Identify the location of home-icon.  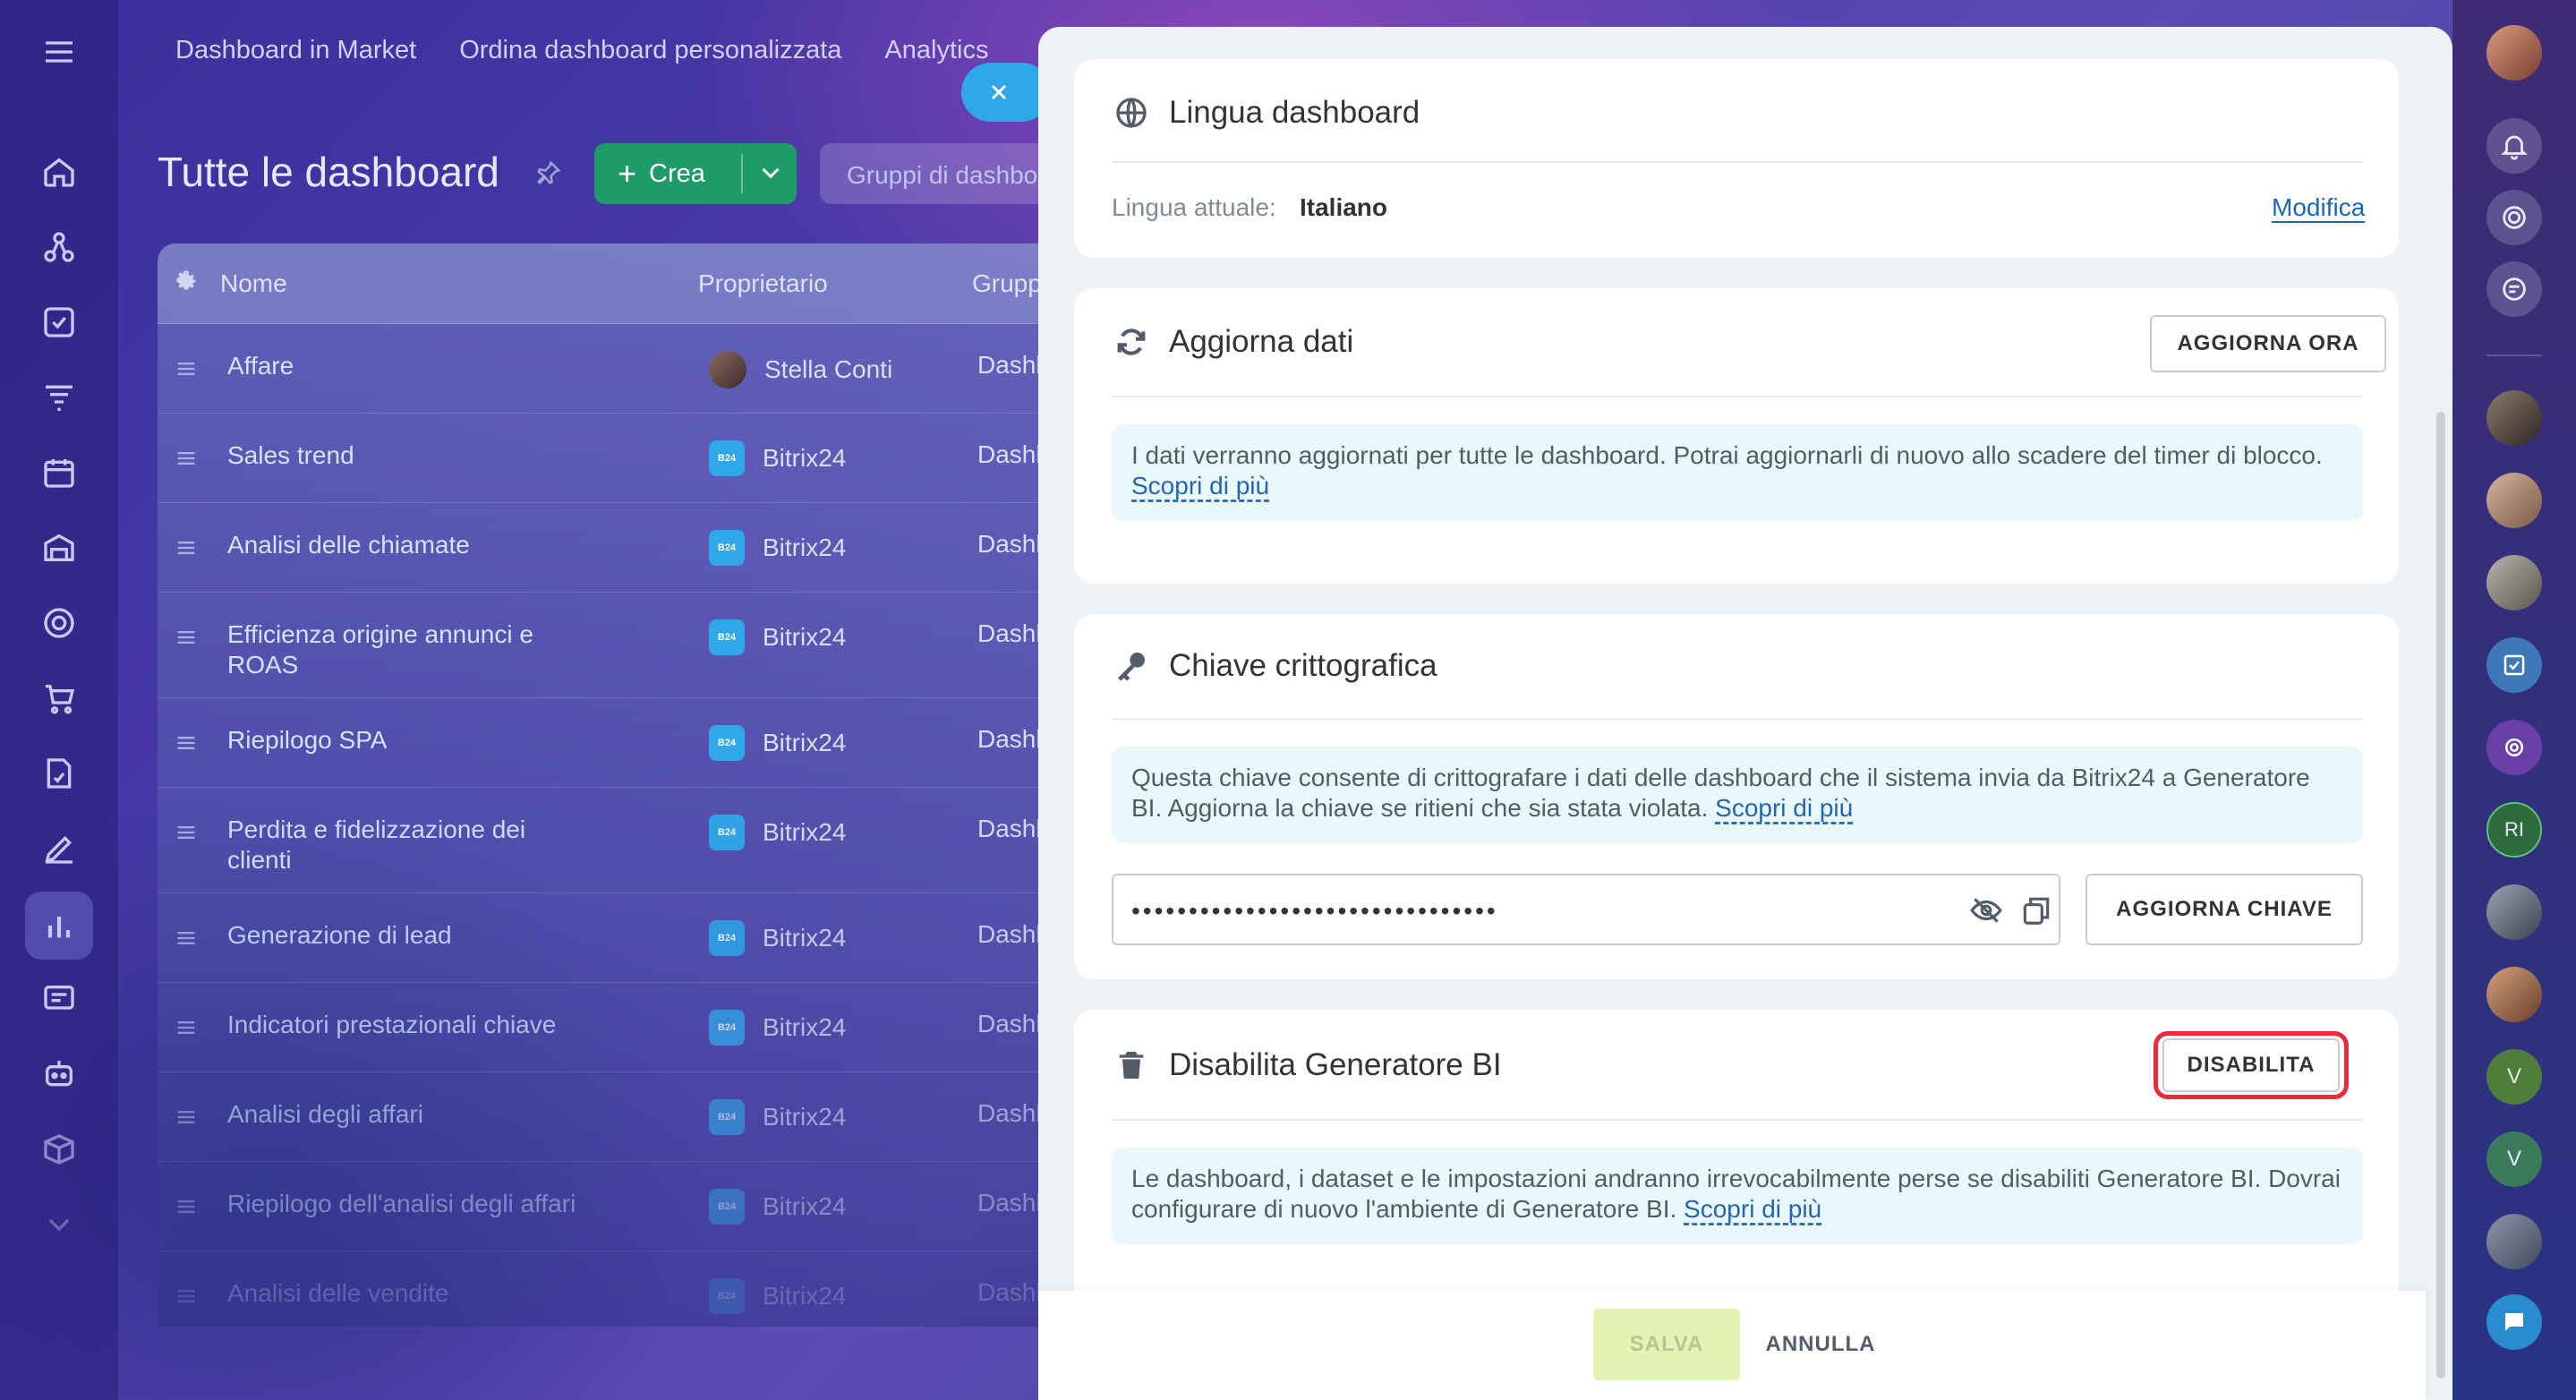
(59, 172).